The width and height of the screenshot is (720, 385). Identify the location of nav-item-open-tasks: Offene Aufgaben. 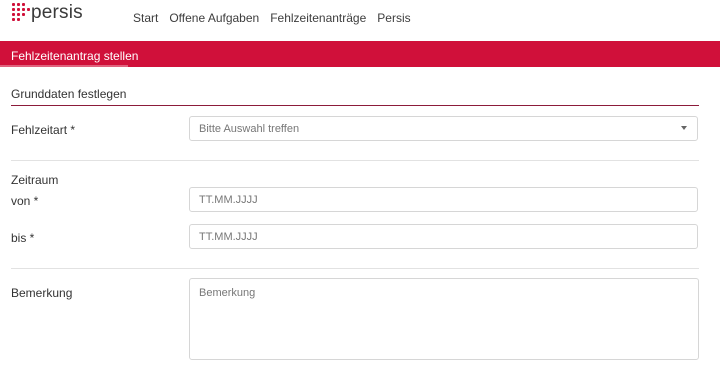
(214, 18).